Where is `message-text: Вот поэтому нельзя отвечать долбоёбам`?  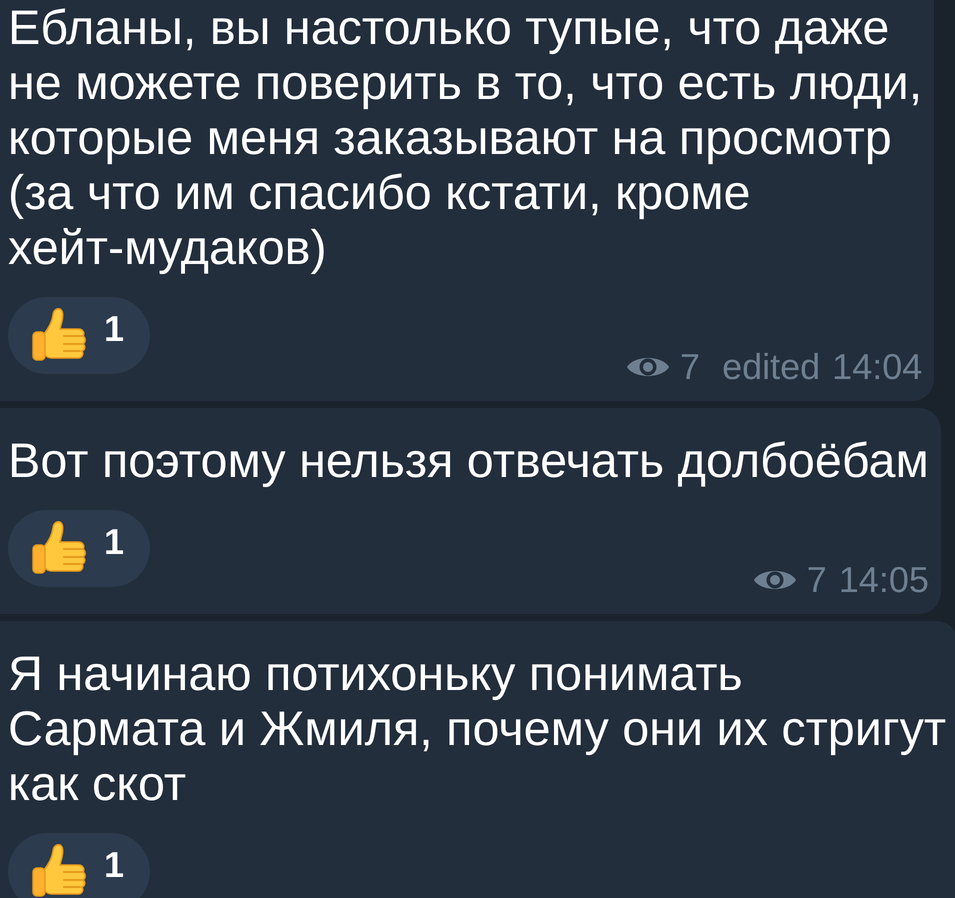
message-text: Вот поэтому нельзя отвечать долбоёбам is located at coordinates (468, 461).